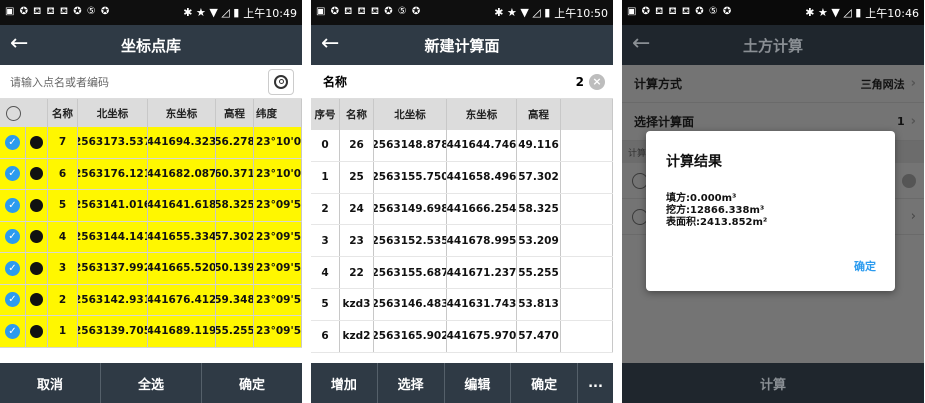  What do you see at coordinates (462, 304) in the screenshot?
I see `table-row: 5 kzd3 2563146.483 441631.743 53.813` at bounding box center [462, 304].